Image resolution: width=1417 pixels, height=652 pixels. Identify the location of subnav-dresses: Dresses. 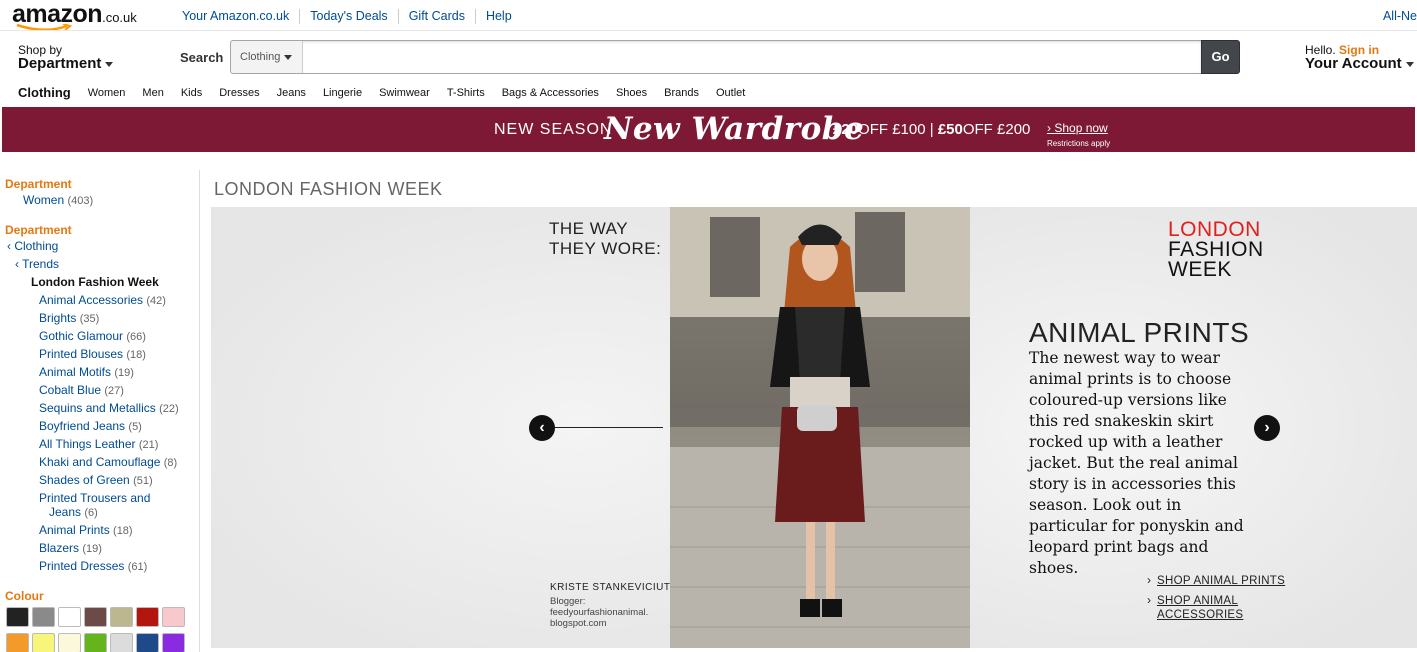
(239, 93).